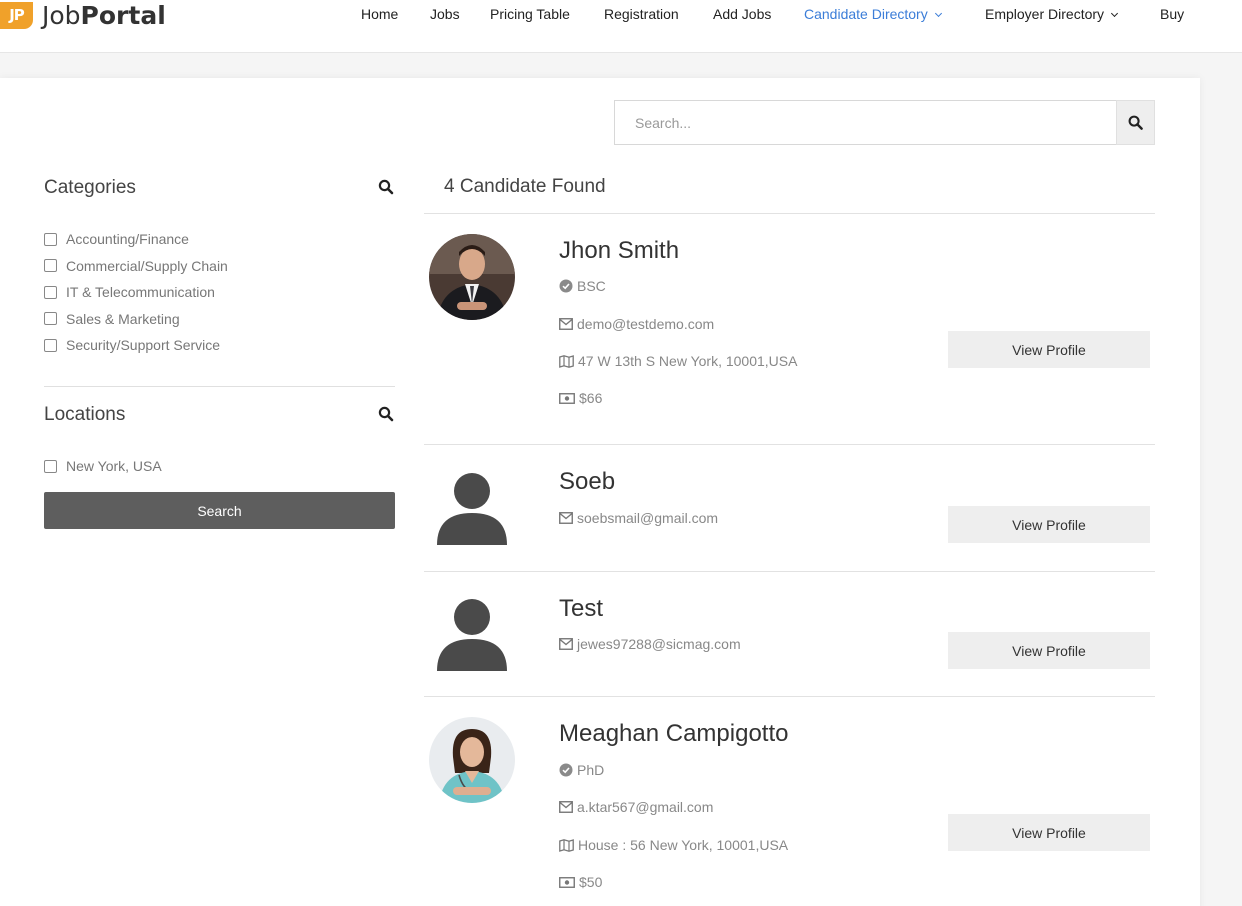  Describe the element at coordinates (530, 14) in the screenshot. I see `nav-pricing-table: Pricing Table` at that location.